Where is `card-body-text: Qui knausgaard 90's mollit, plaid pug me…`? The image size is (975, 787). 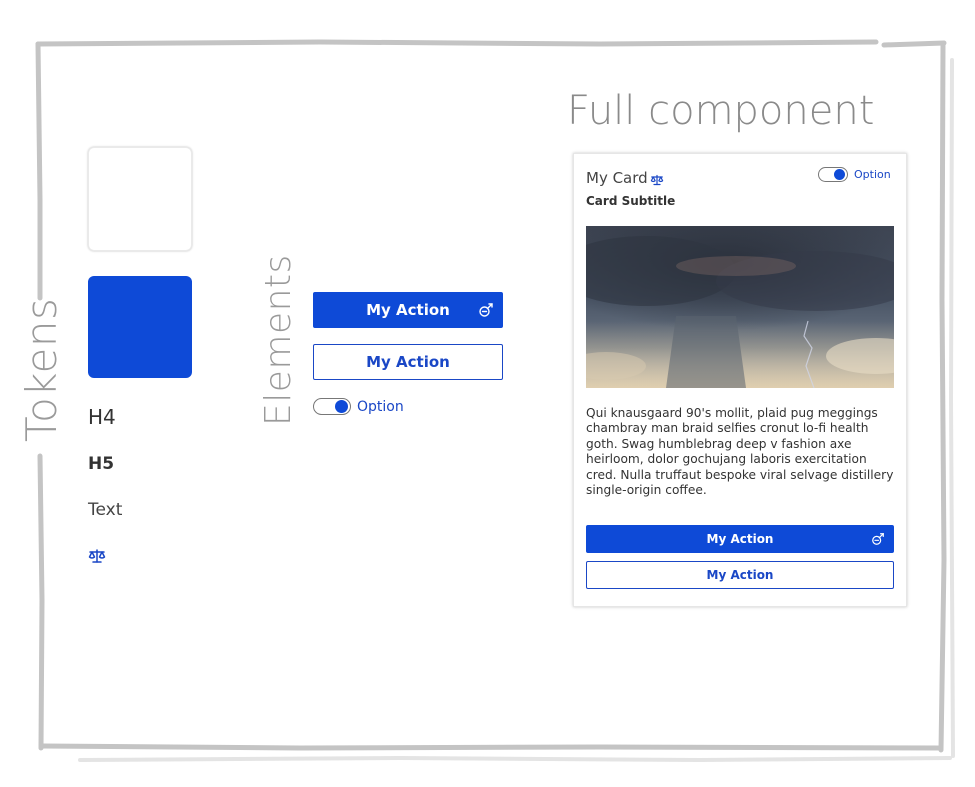
card-body-text: Qui knausgaard 90's mollit, plaid pug me… is located at coordinates (740, 452).